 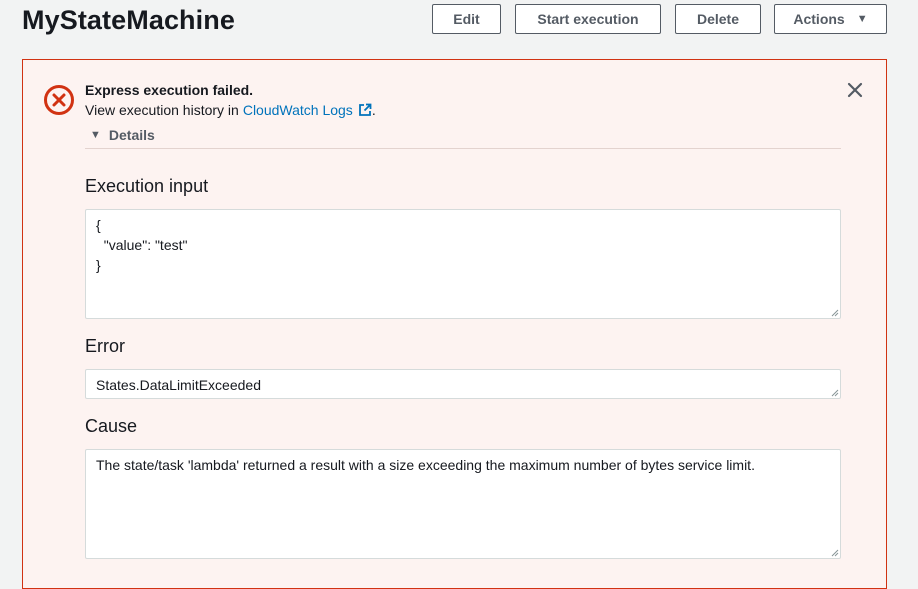 I want to click on alert-message-text: View execution history in, so click(x=162, y=110).